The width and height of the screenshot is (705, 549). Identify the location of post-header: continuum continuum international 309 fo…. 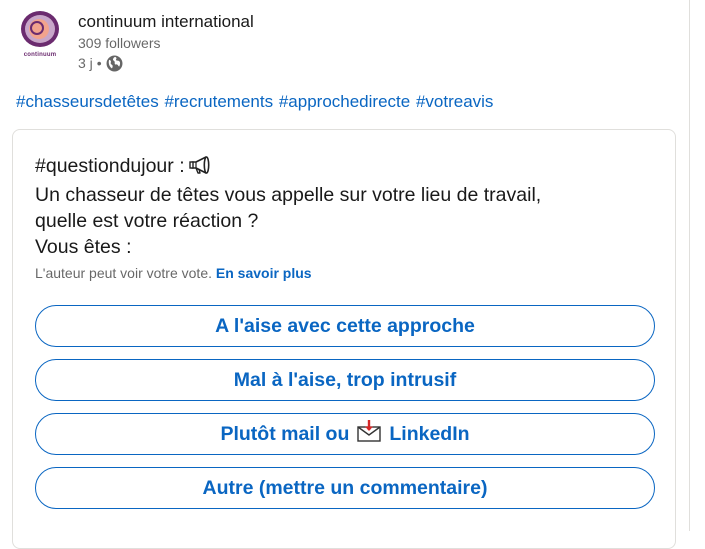
(135, 40).